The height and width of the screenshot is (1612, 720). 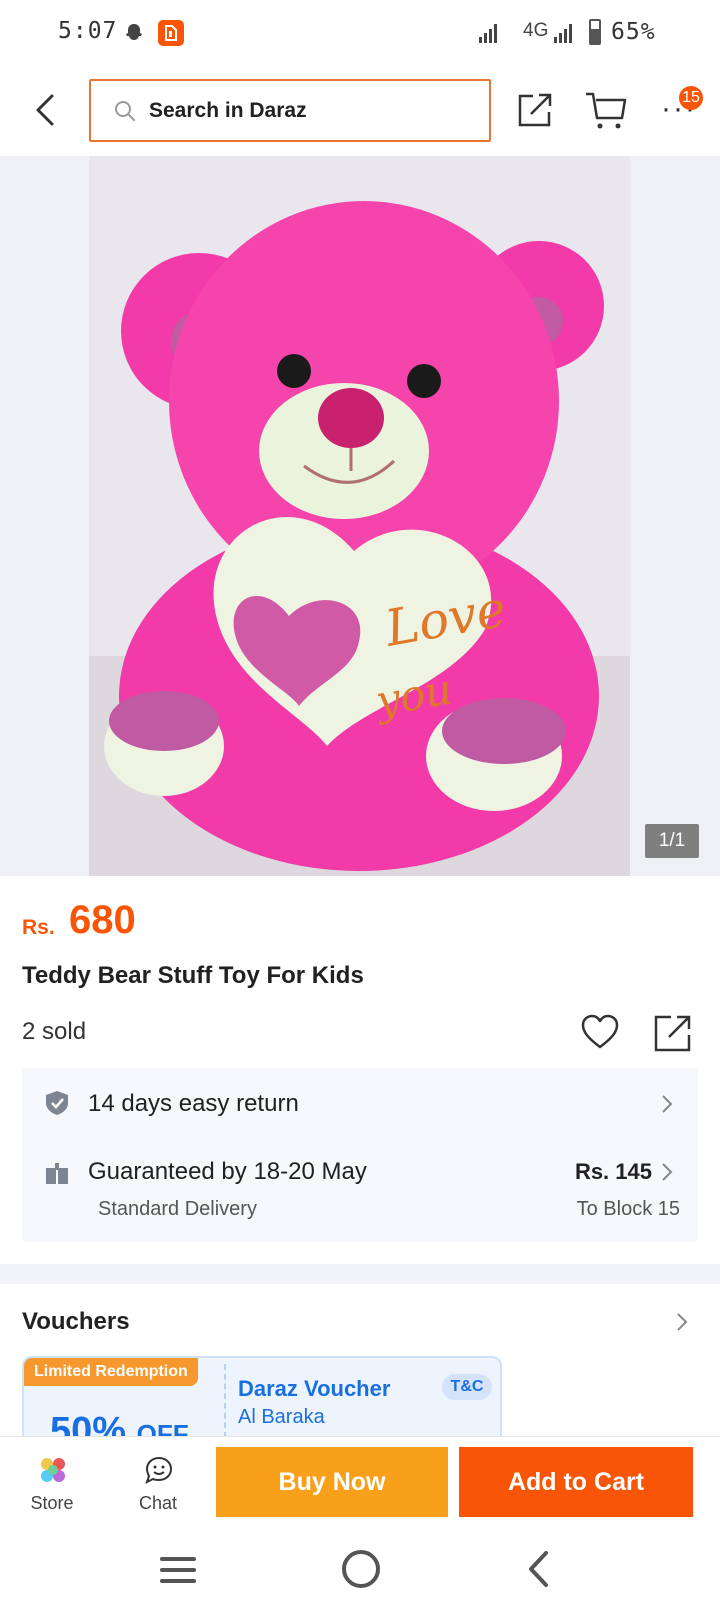 I want to click on voucher-discount-value: 50%, so click(x=88, y=1423).